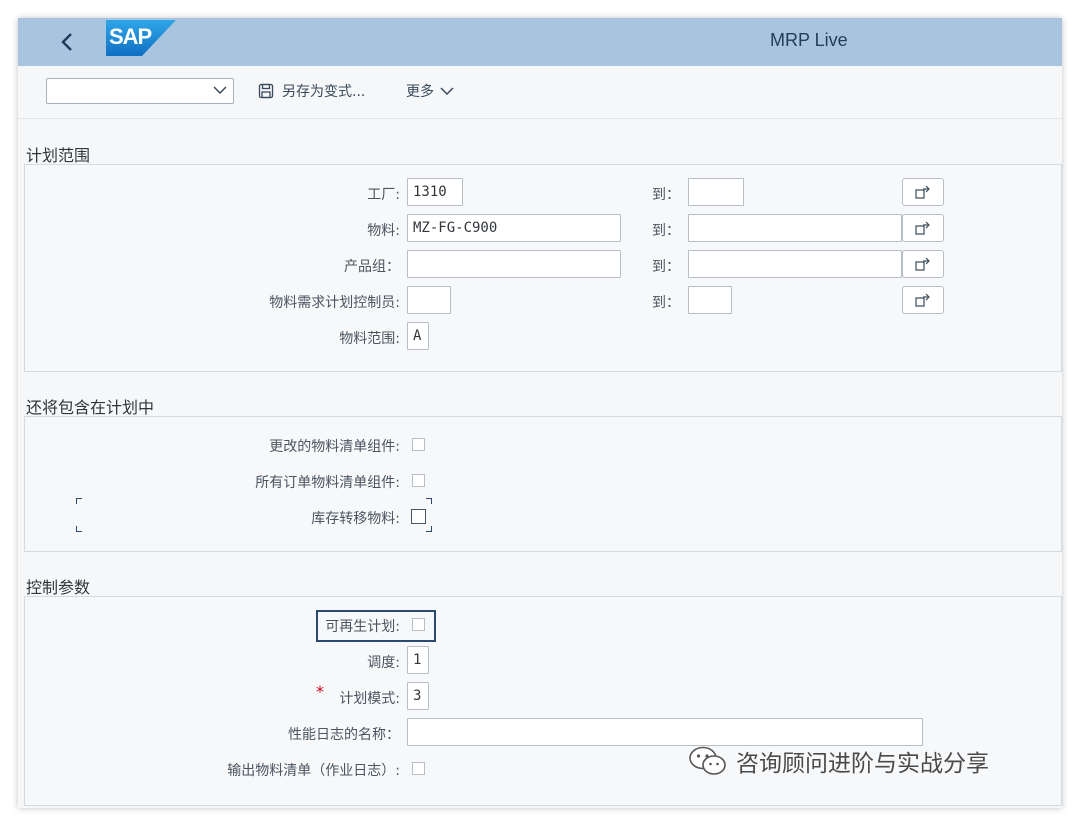 The image size is (1080, 826). What do you see at coordinates (666, 195) in the screenshot?
I see `plant-to-label: 到：` at bounding box center [666, 195].